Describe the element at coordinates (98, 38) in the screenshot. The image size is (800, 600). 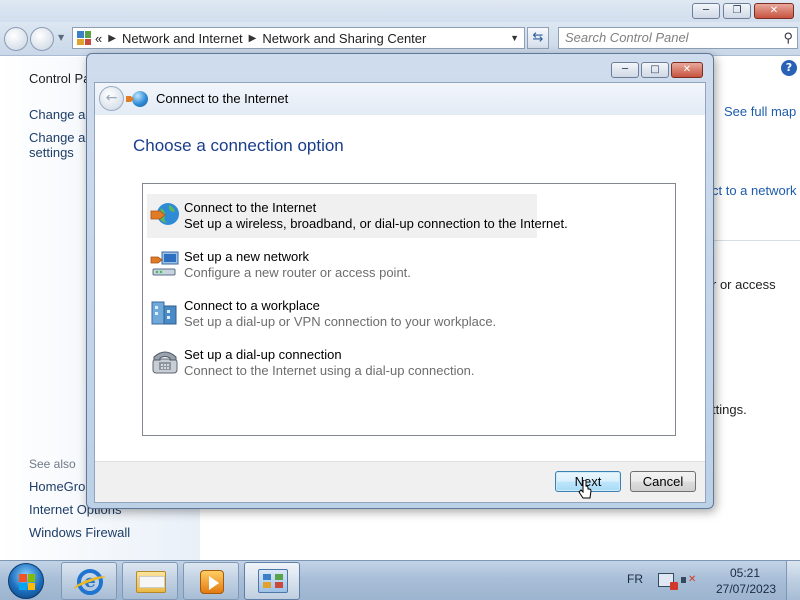
I see `address-overflow: «` at that location.